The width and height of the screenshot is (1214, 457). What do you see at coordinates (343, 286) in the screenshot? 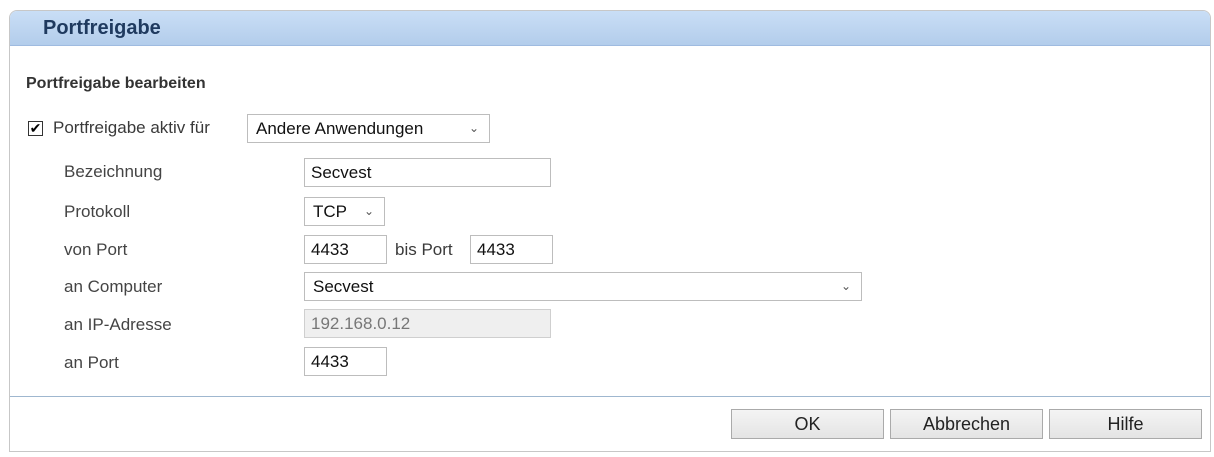
I see `computer-select-value: Secvest` at bounding box center [343, 286].